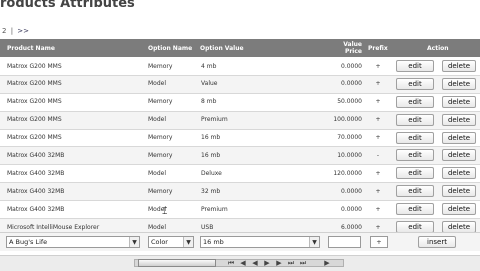 This screenshot has width=480, height=271. Describe the element at coordinates (31, 48) in the screenshot. I see `header-product-name: Product Name` at that location.